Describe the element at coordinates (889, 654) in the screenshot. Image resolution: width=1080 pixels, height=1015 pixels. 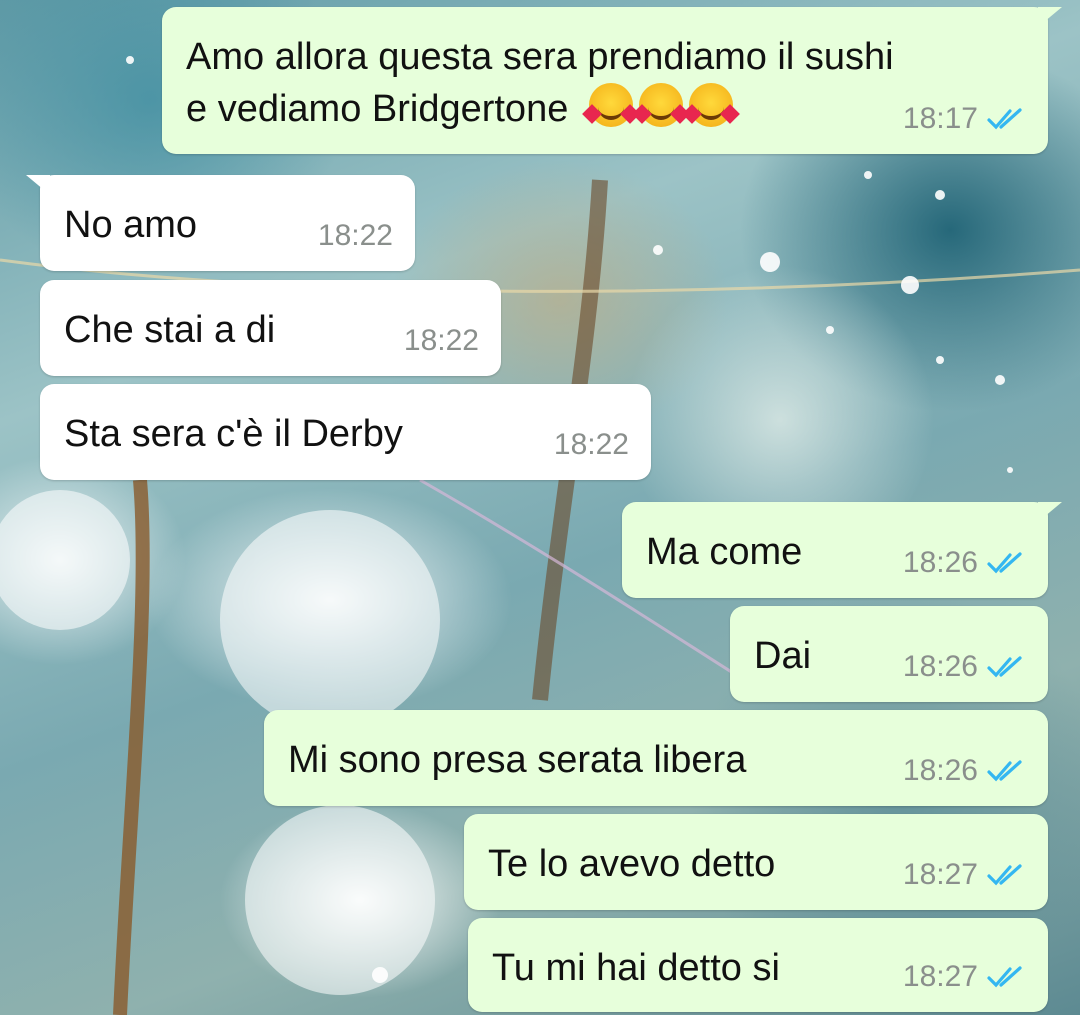
I see `message-outgoing: Dai 18:26` at that location.